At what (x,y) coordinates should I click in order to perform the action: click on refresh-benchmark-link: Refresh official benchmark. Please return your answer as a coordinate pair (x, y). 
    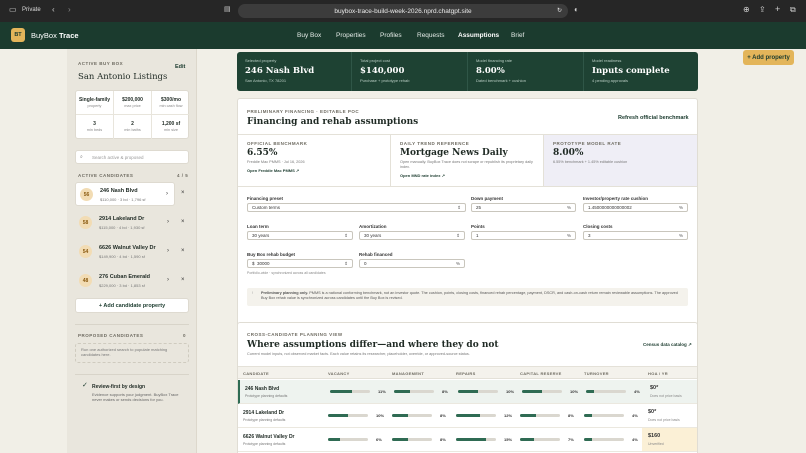
    Looking at the image, I should click on (653, 118).